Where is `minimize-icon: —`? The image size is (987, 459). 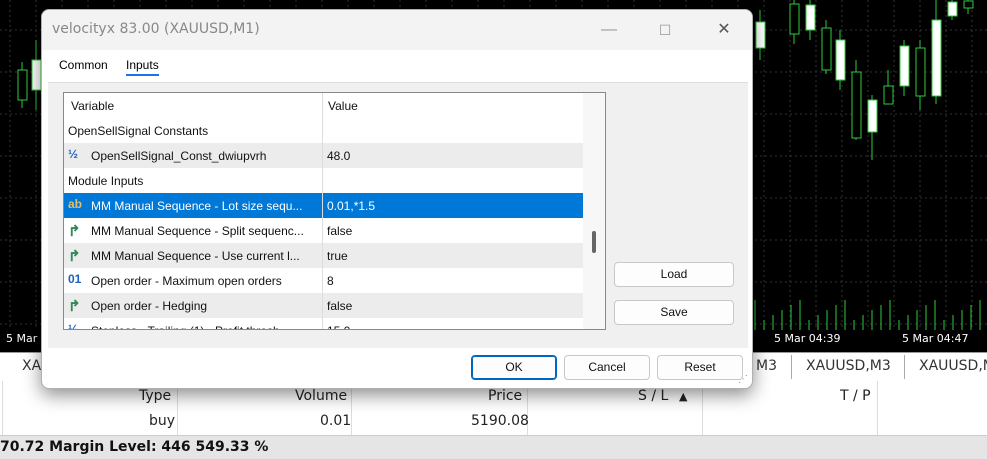 minimize-icon: — is located at coordinates (609, 30).